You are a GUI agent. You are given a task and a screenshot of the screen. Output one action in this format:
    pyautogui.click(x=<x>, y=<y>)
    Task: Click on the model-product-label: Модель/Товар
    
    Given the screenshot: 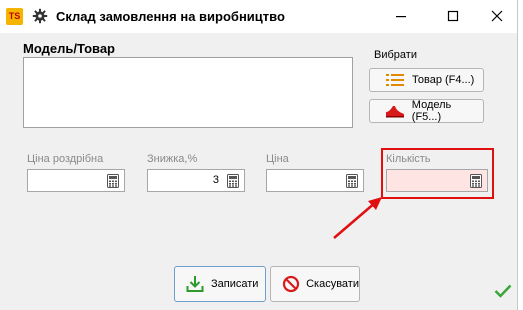 What is the action you would take?
    pyautogui.click(x=69, y=48)
    